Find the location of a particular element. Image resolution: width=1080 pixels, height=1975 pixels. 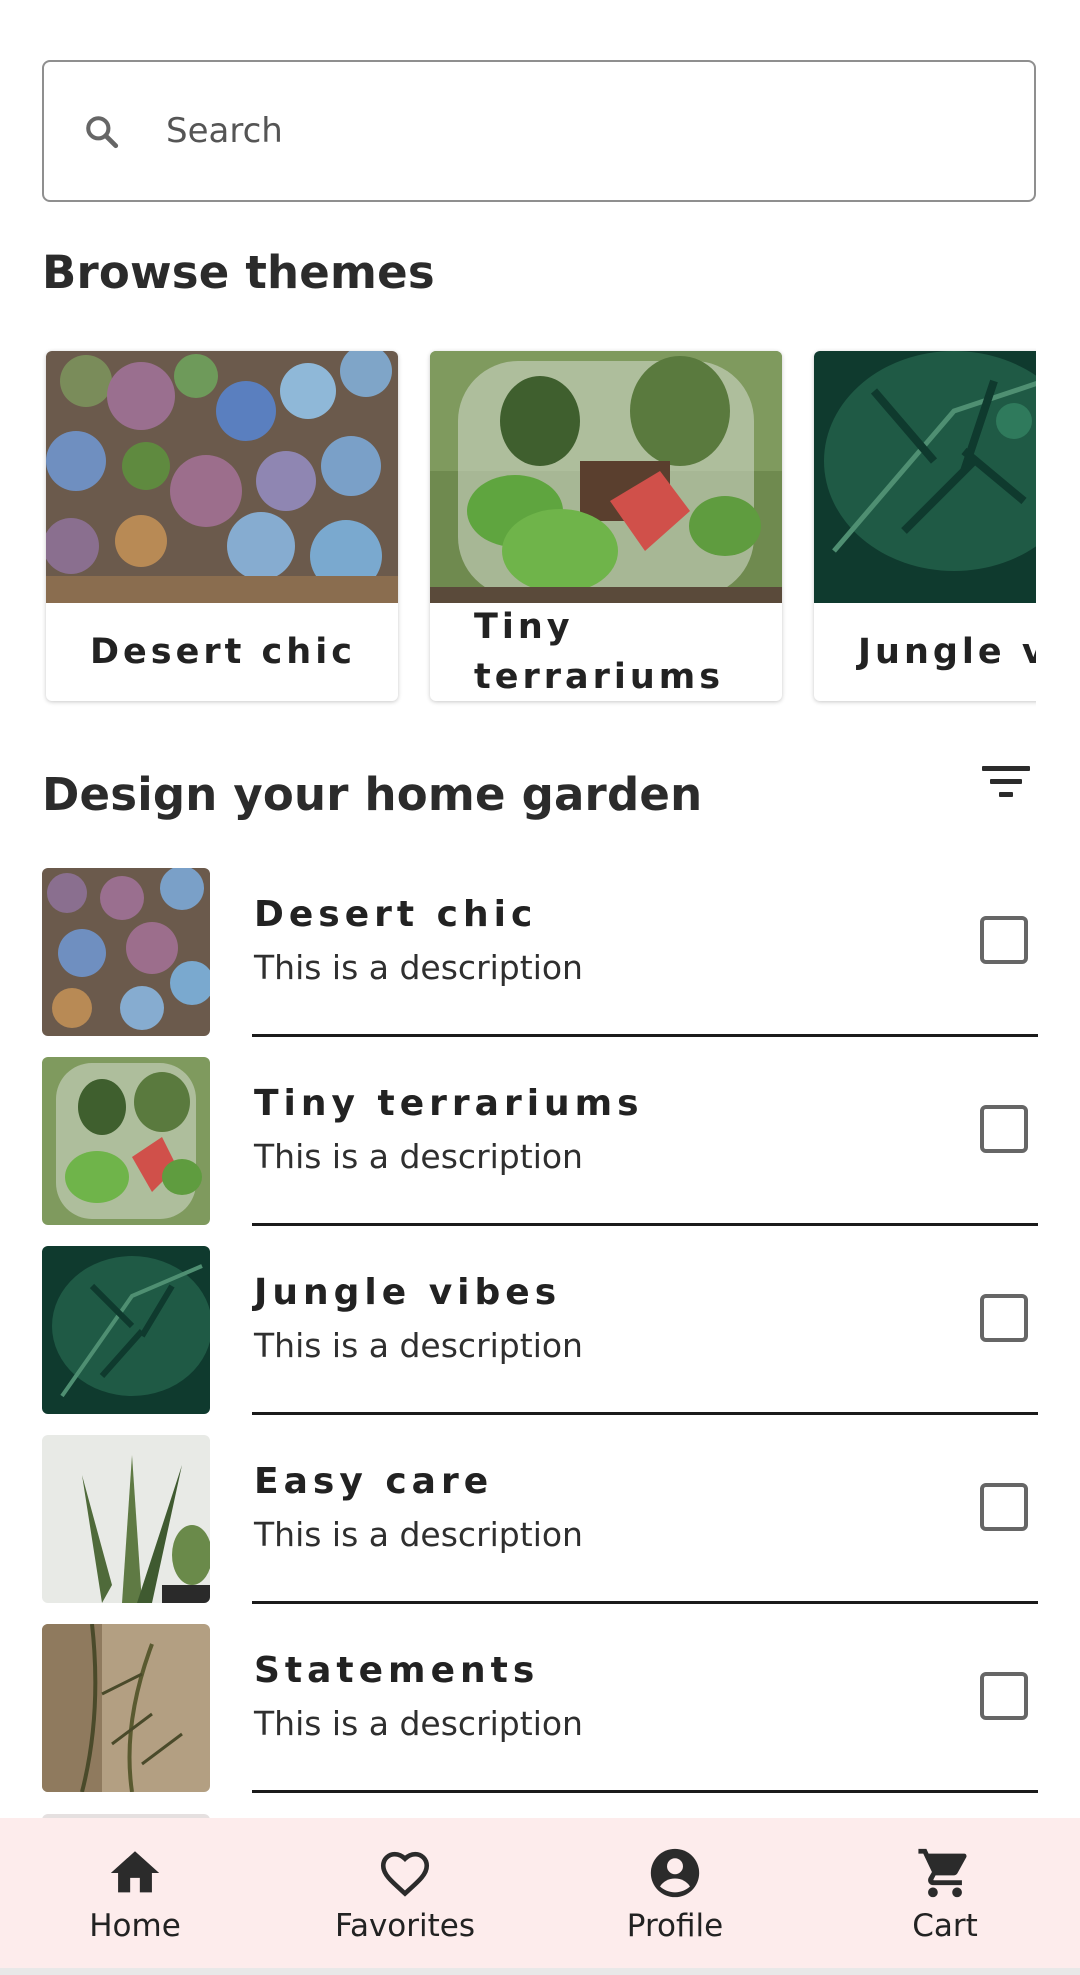

nav-item-label: Cart is located at coordinates (945, 1926).